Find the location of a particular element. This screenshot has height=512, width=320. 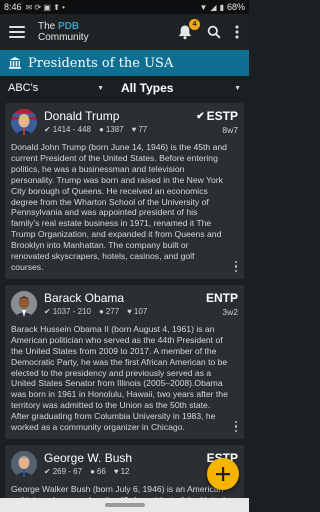

add-button is located at coordinates (223, 474).